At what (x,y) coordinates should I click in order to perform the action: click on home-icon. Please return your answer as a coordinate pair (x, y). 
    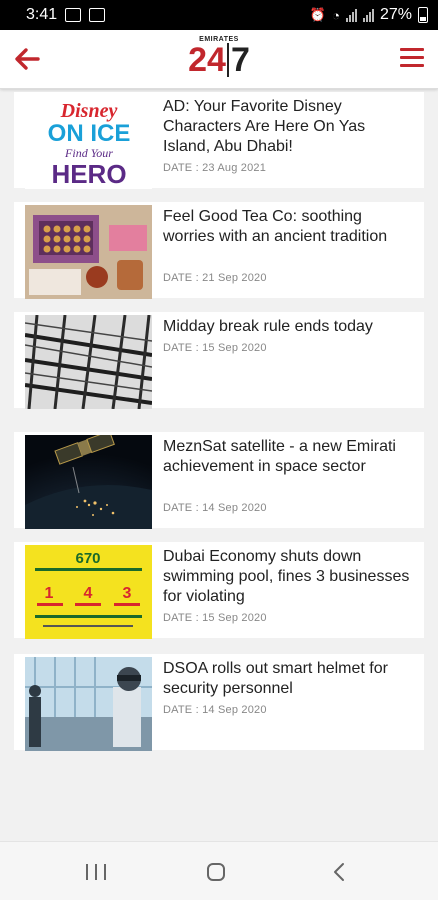
    Looking at the image, I should click on (216, 872).